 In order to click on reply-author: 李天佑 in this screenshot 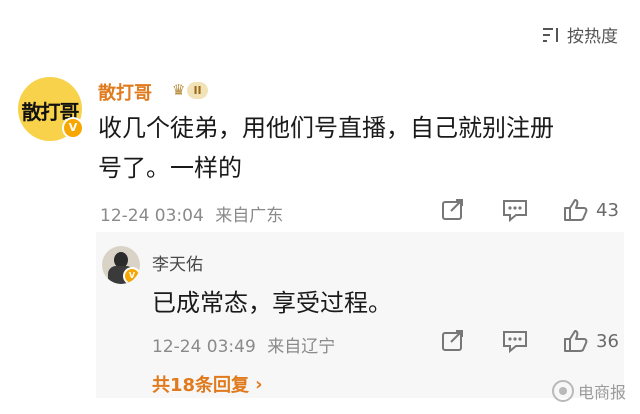, I will do `click(177, 262)`.